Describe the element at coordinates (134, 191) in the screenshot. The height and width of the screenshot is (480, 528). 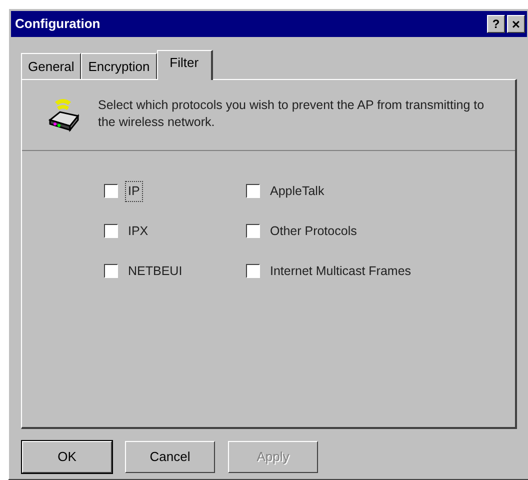
I see `checkbox-label: IP` at that location.